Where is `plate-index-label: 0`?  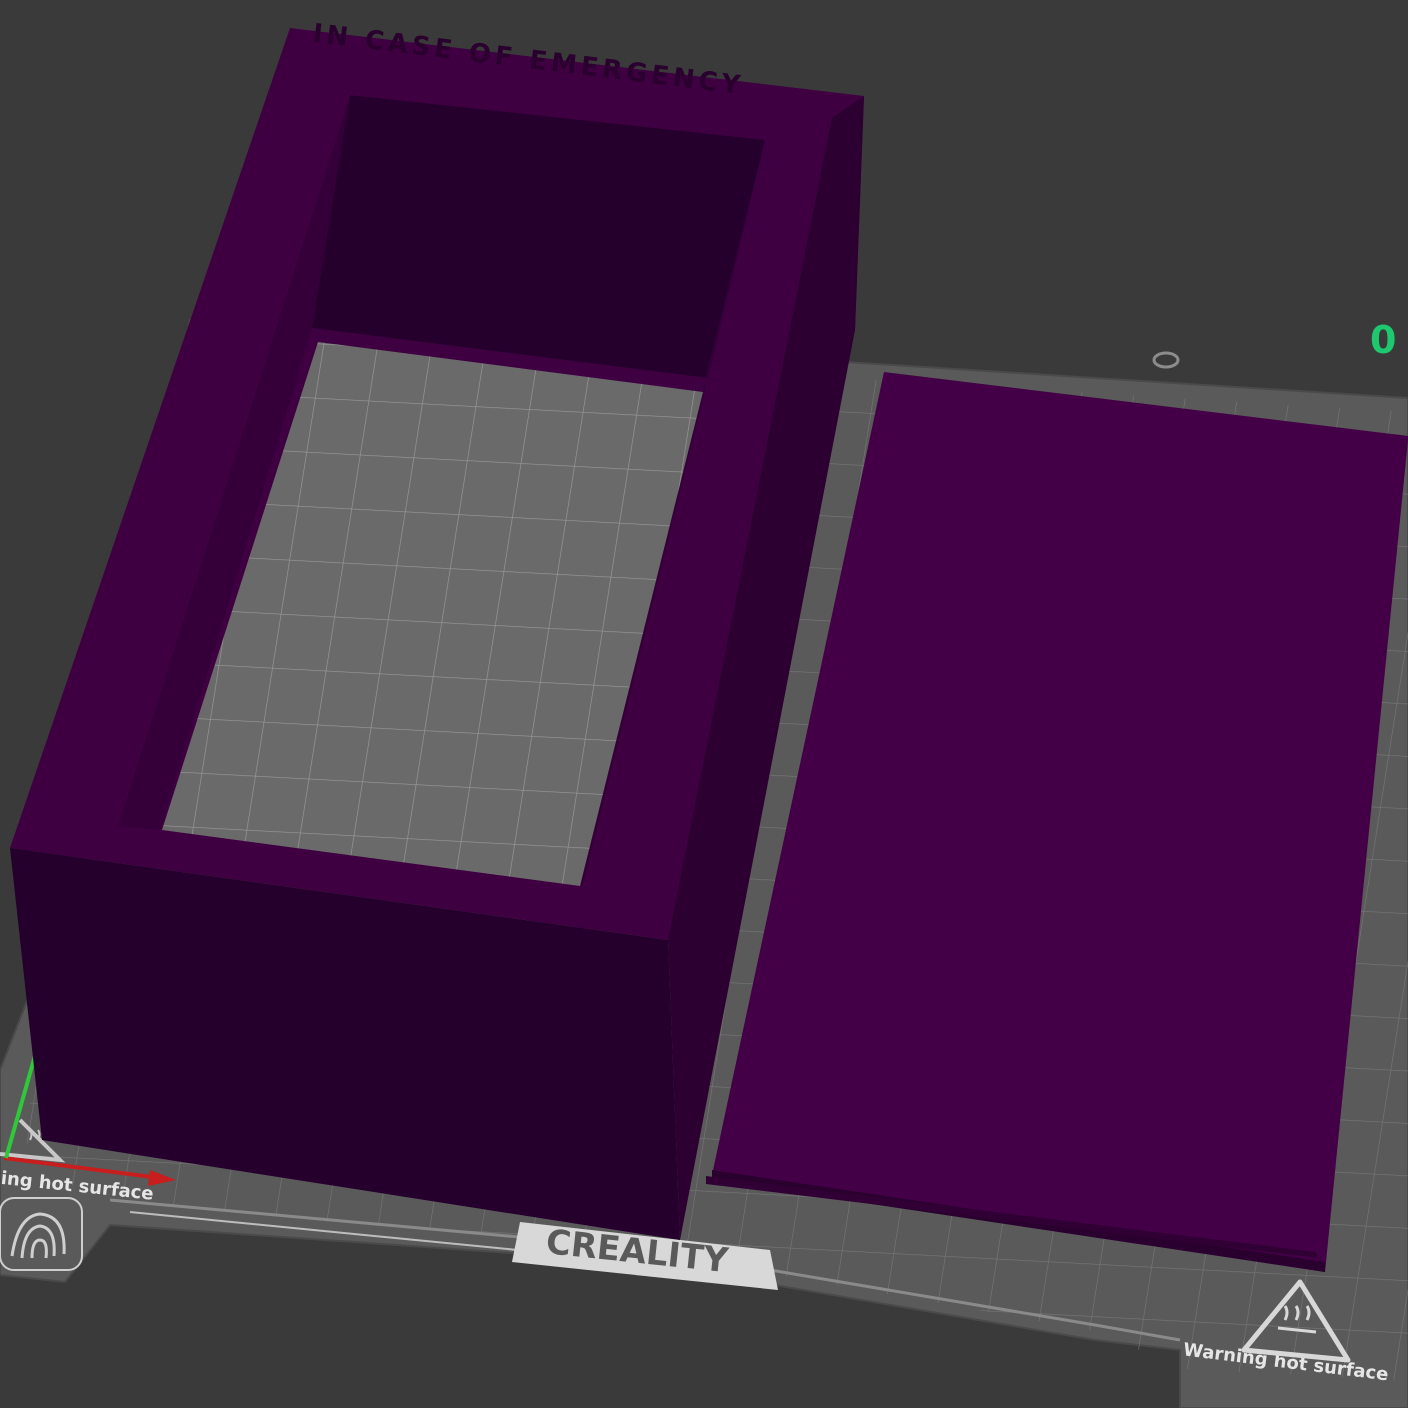 plate-index-label: 0 is located at coordinates (1383, 340).